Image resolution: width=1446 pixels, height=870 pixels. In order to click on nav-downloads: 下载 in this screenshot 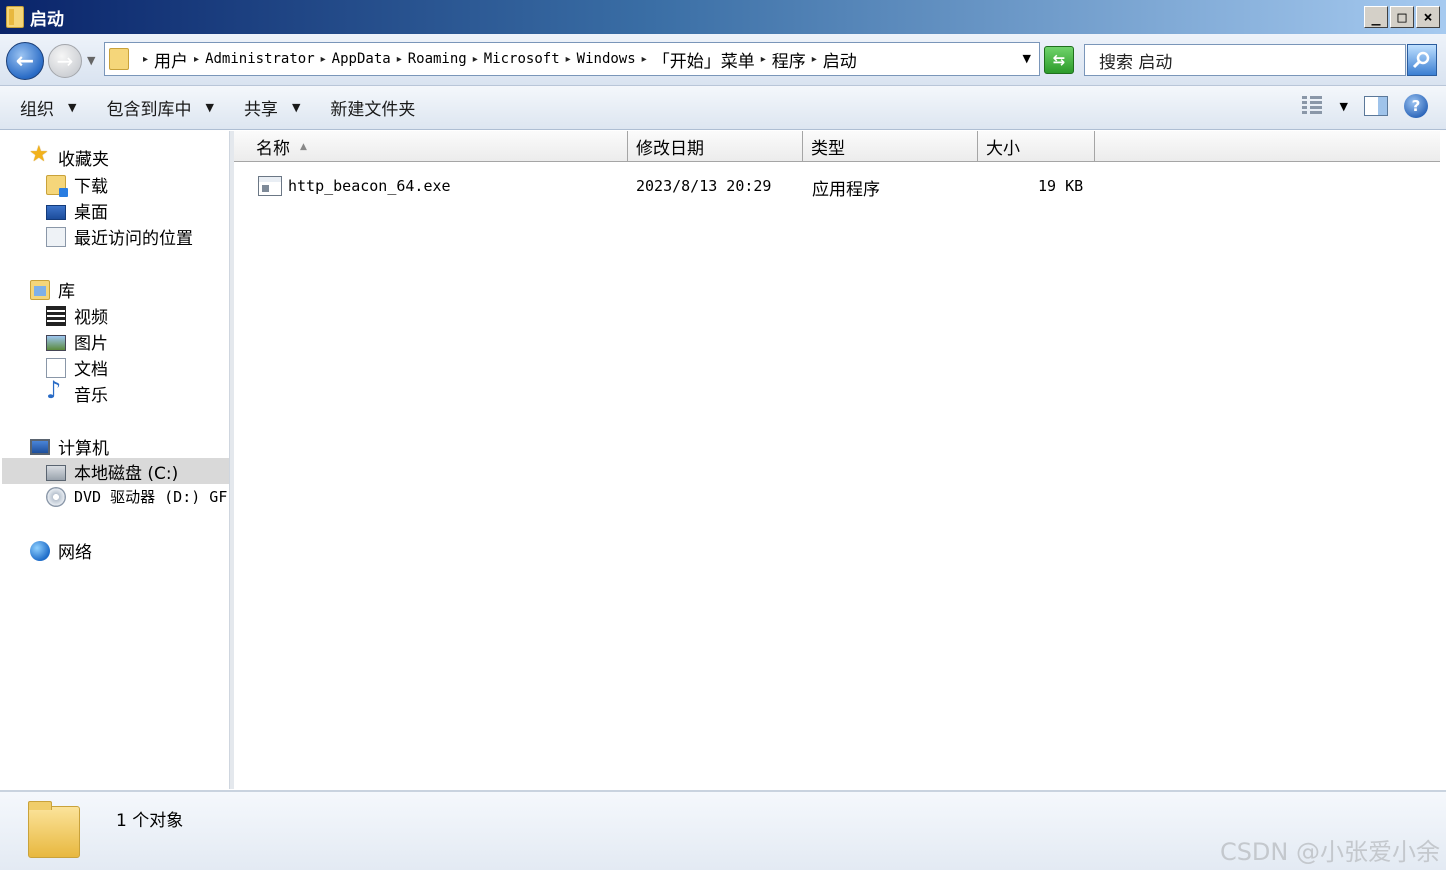, I will do `click(77, 184)`.